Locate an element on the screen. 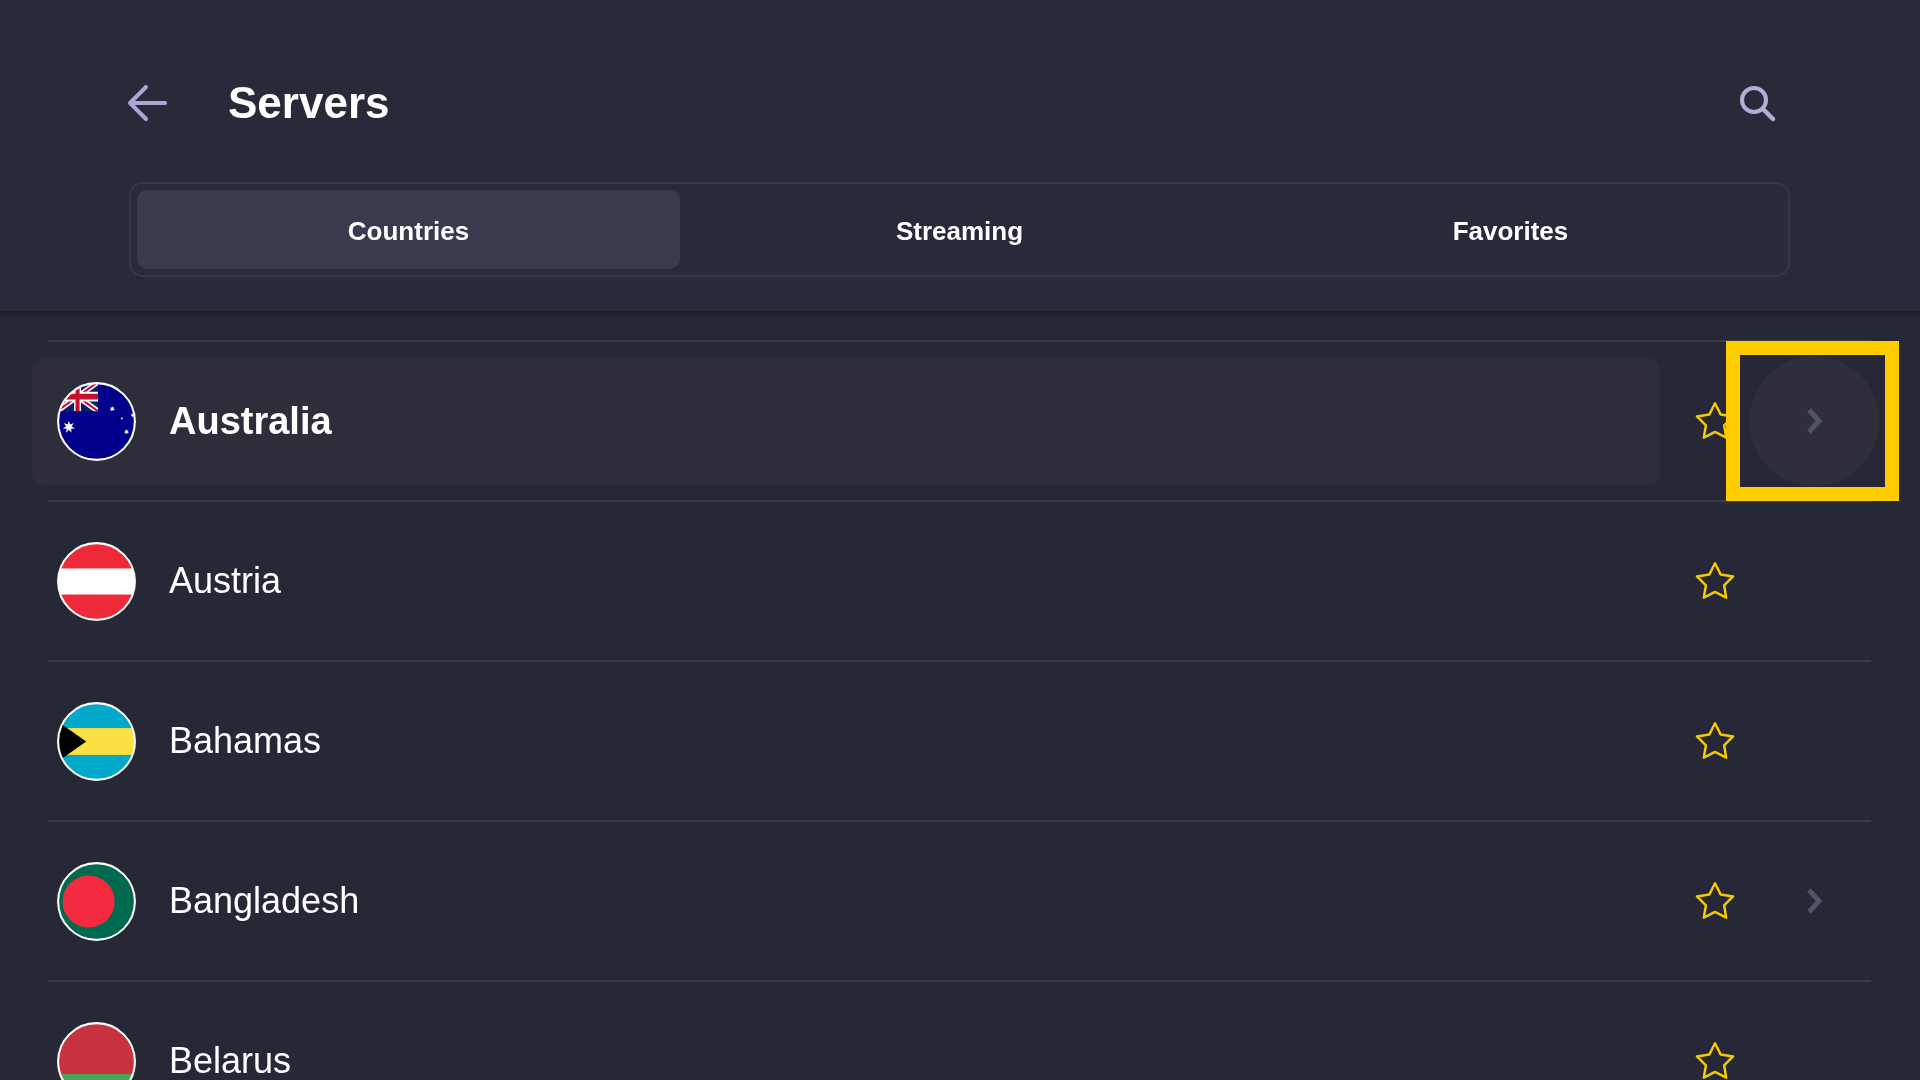 This screenshot has height=1080, width=1920. tab: Streaming is located at coordinates (959, 229).